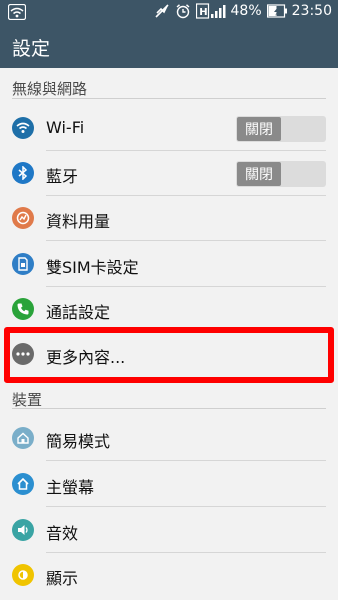 Image resolution: width=338 pixels, height=600 pixels. What do you see at coordinates (23, 438) in the screenshot?
I see `easy-mode-icon` at bounding box center [23, 438].